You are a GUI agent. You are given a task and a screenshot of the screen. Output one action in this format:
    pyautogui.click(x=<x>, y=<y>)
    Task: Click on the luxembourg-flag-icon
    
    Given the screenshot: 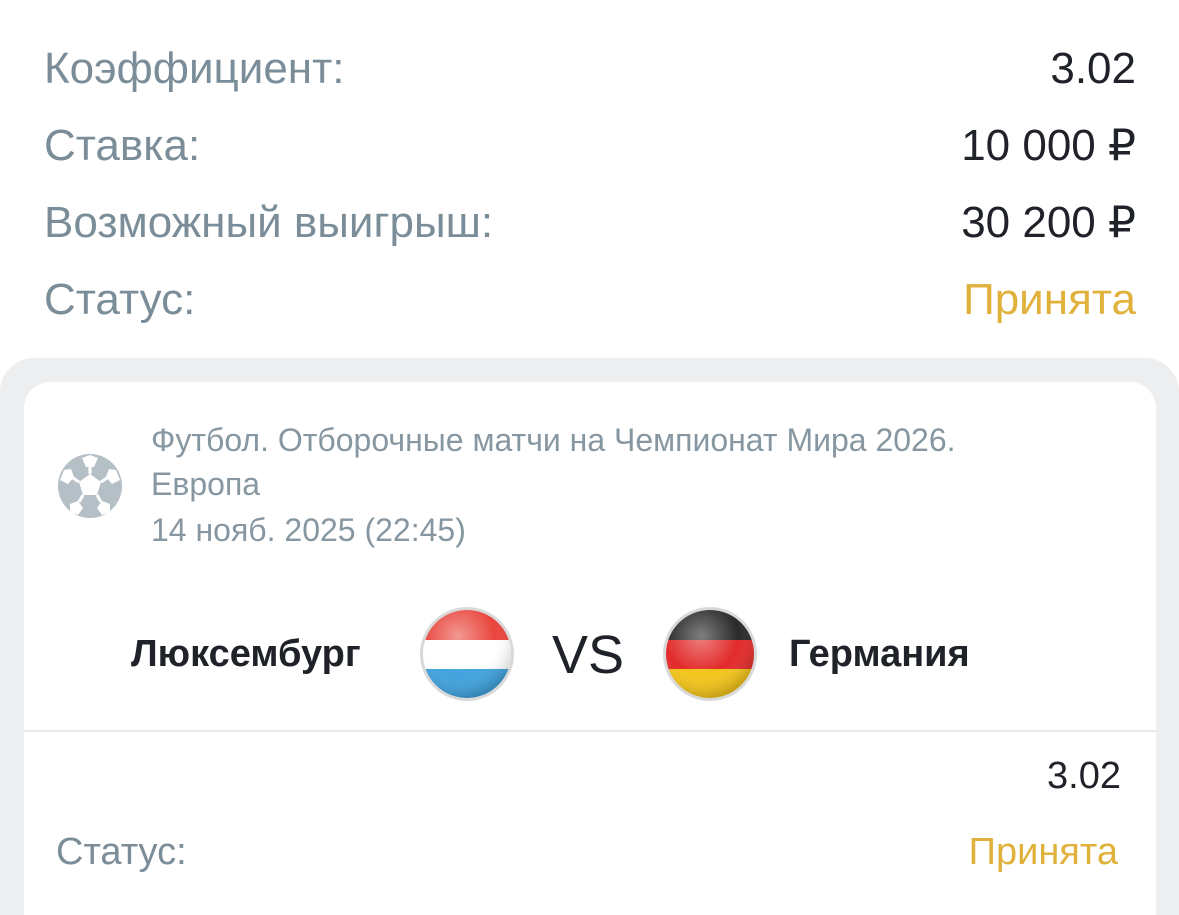 What is the action you would take?
    pyautogui.click(x=467, y=654)
    